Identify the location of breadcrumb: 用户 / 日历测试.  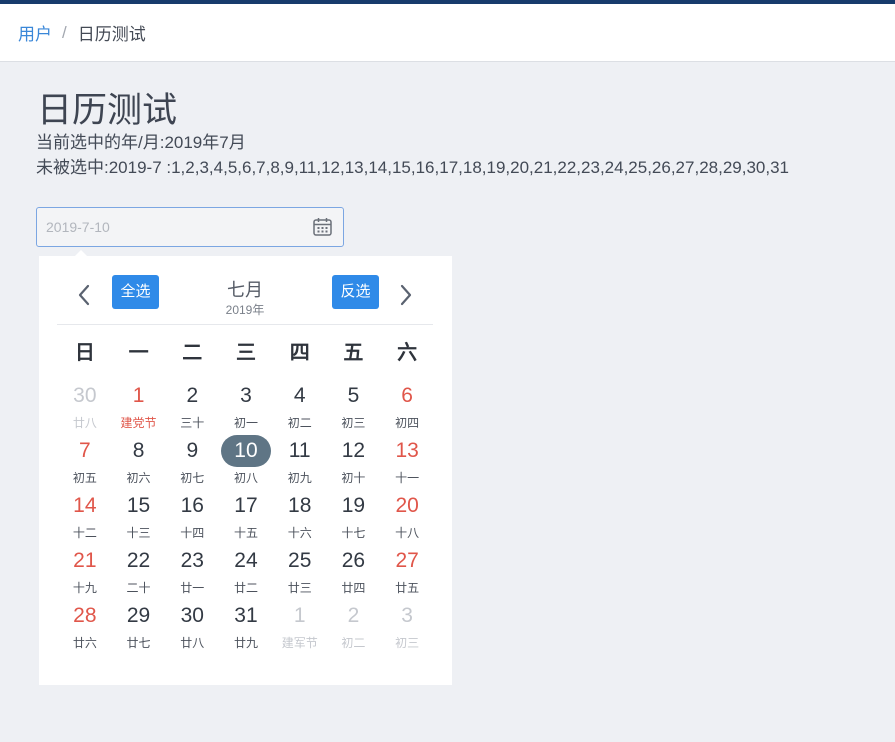
(82, 32).